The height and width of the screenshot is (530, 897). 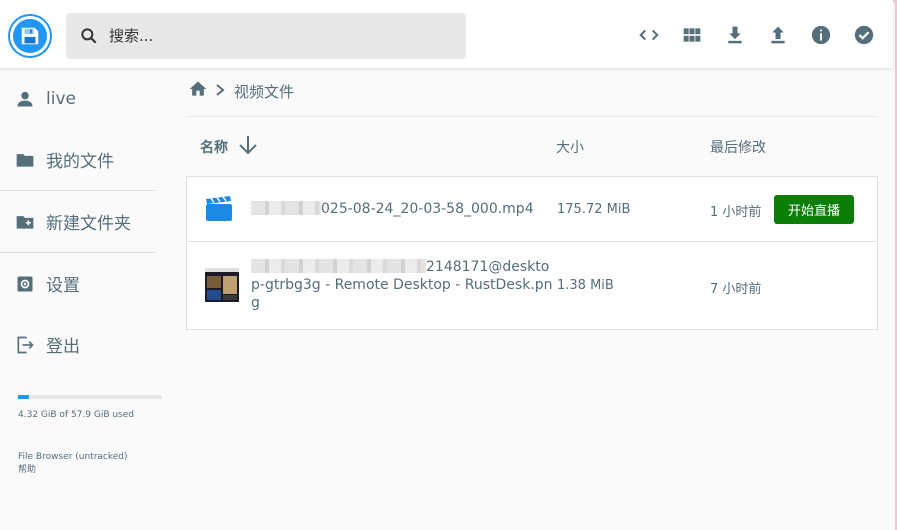 I want to click on person-icon, so click(x=25, y=99).